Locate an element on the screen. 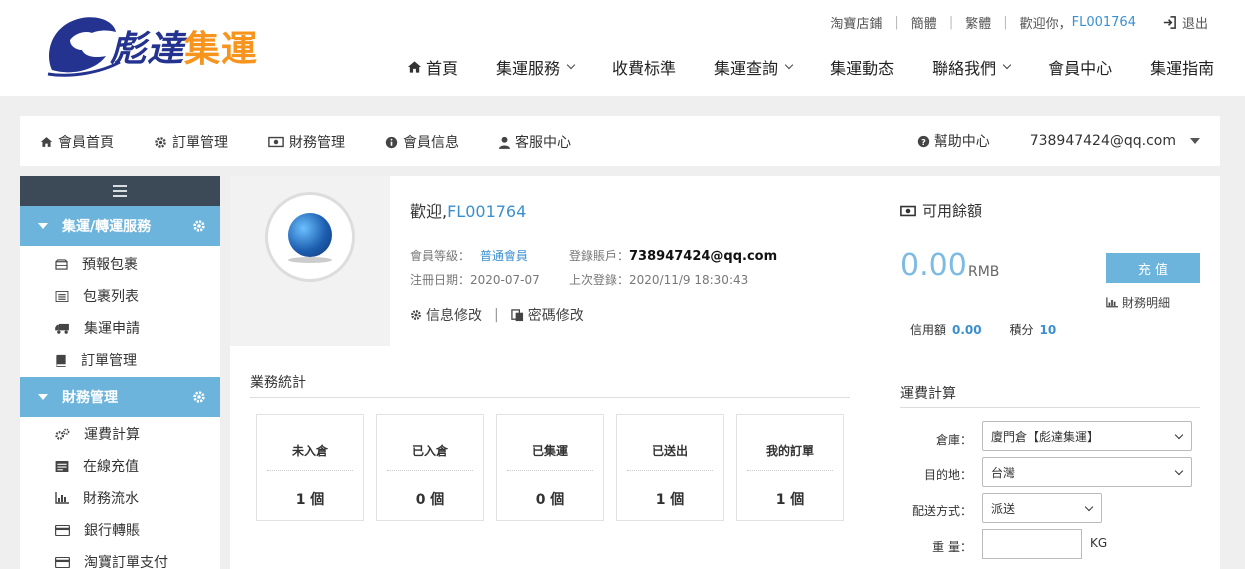 The width and height of the screenshot is (1245, 569). warehouse-select: 廈門倉【彪達集運】 is located at coordinates (1087, 436).